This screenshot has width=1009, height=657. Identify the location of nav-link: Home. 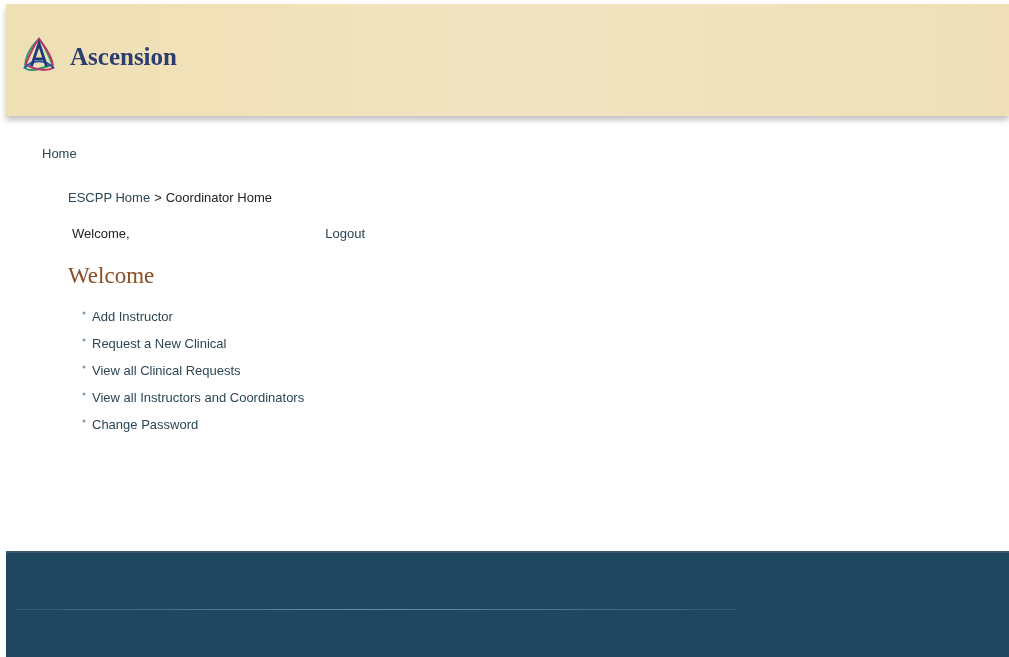
(59, 153).